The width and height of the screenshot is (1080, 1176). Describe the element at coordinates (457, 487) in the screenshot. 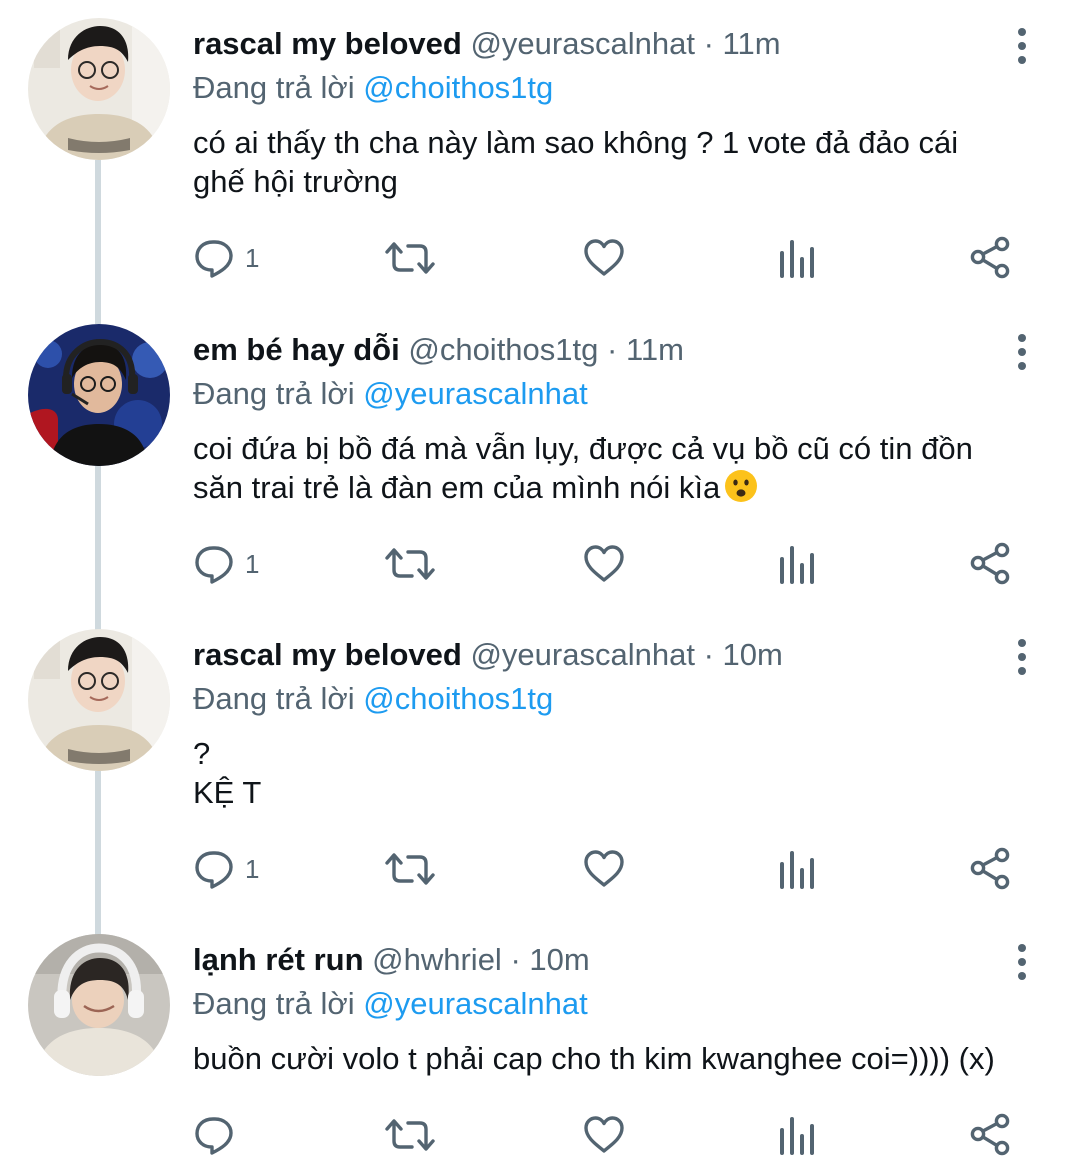

I see `tweet-text-segment: săn trai trẻ là đàn em của mình nói kìa` at that location.